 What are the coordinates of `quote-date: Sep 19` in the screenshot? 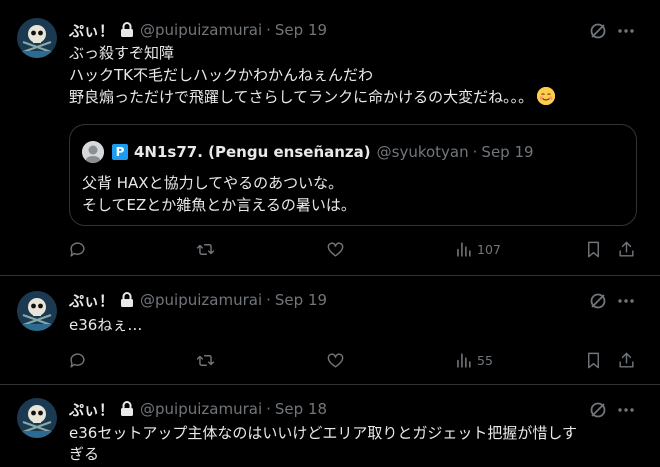 It's located at (507, 152).